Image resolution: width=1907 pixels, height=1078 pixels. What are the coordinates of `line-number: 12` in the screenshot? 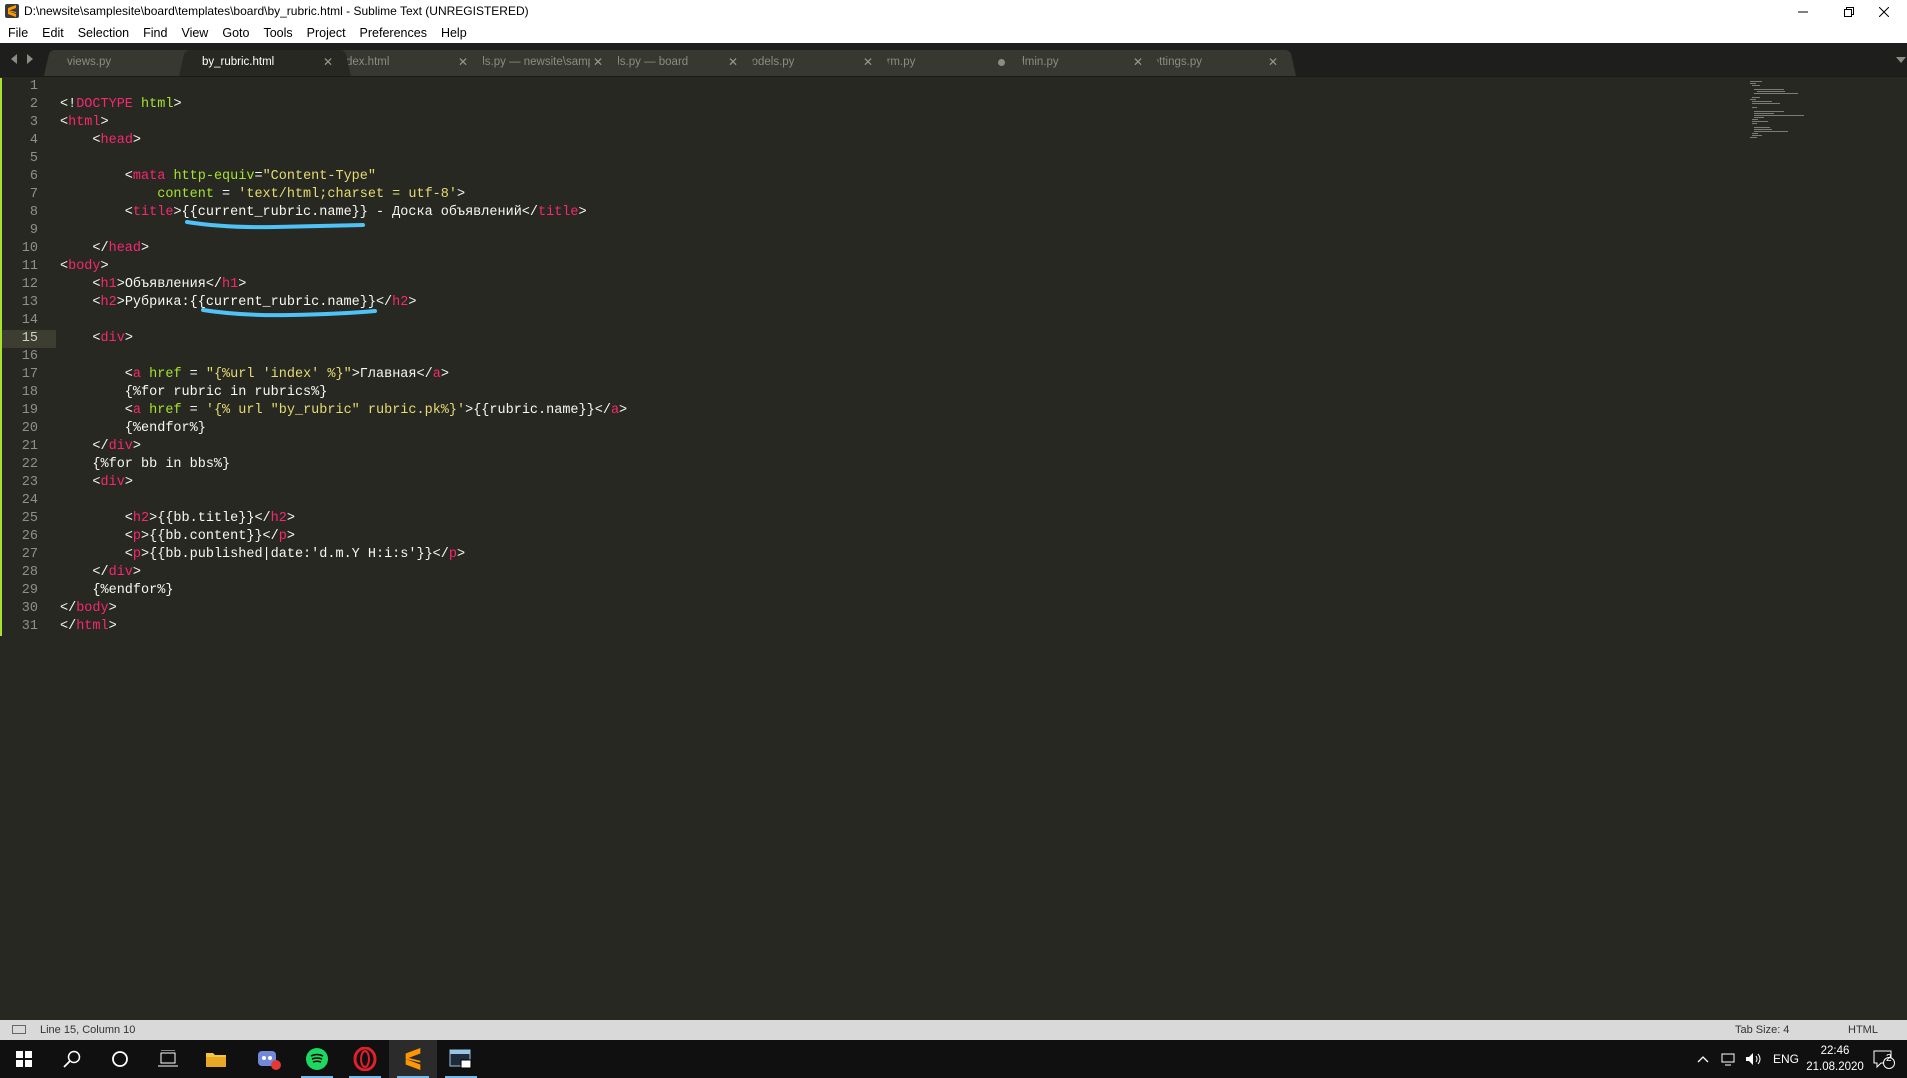 It's located at (19, 285).